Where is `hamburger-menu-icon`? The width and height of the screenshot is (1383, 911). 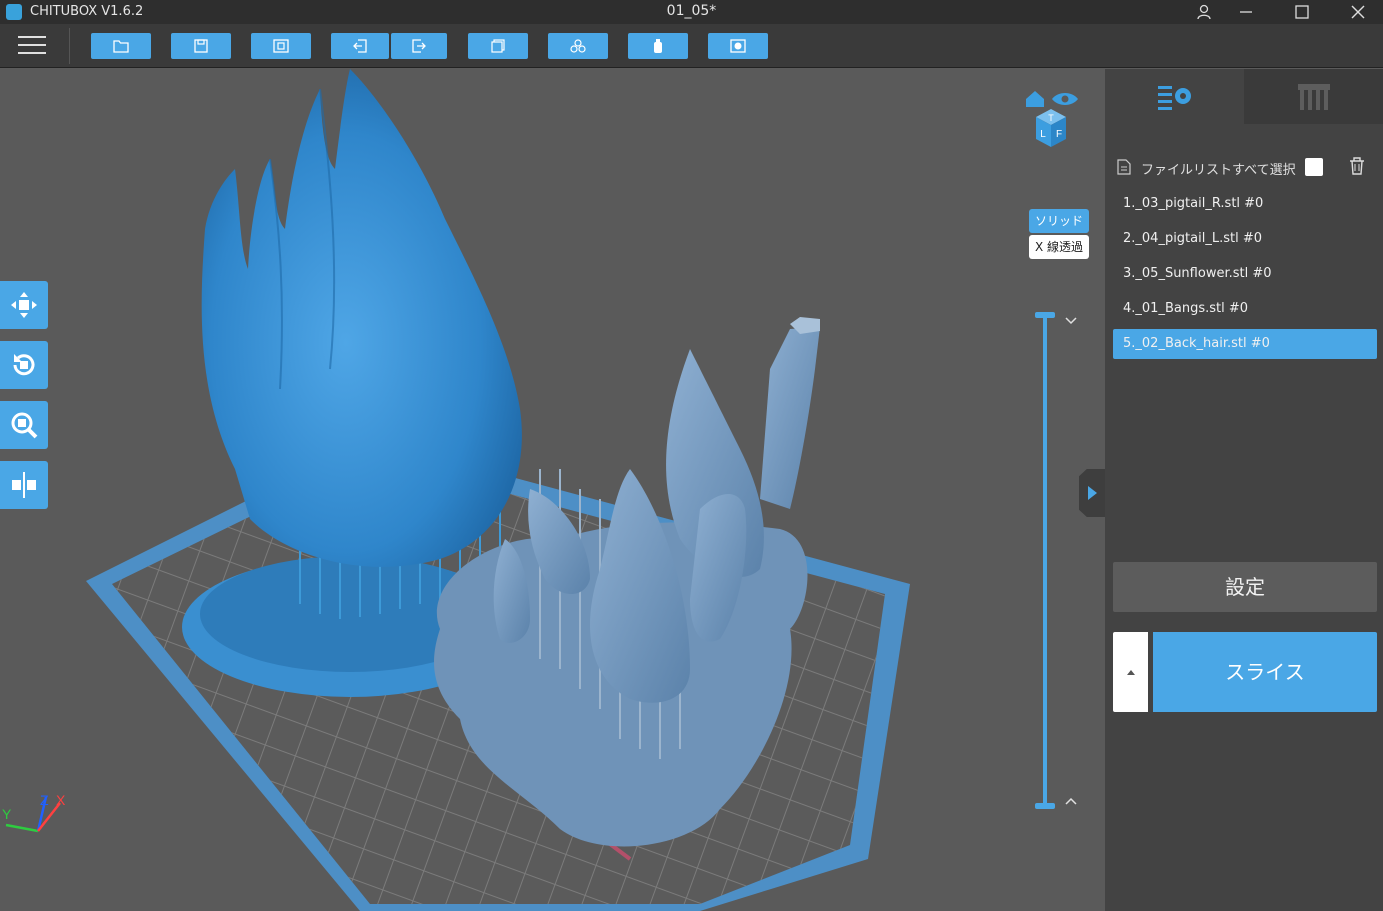
hamburger-menu-icon is located at coordinates (32, 46).